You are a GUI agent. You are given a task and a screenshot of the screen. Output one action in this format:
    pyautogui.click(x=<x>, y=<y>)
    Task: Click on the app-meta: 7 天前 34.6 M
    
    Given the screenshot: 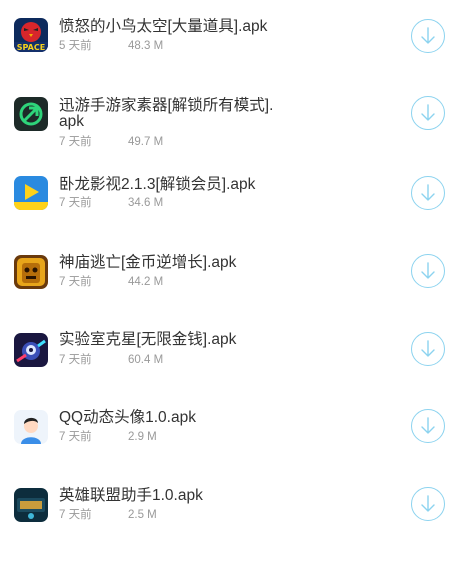 What is the action you would take?
    pyautogui.click(x=111, y=203)
    